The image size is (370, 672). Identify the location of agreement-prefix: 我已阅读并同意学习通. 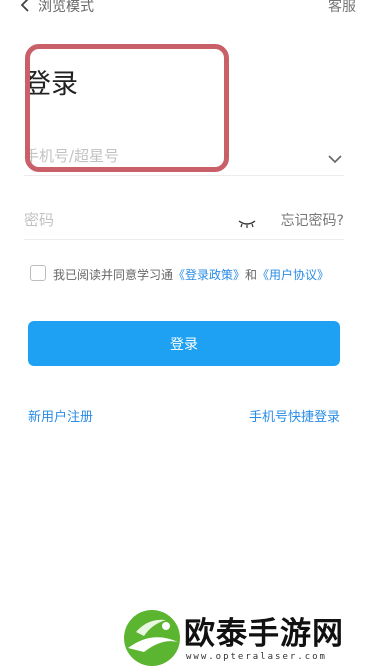
(113, 275).